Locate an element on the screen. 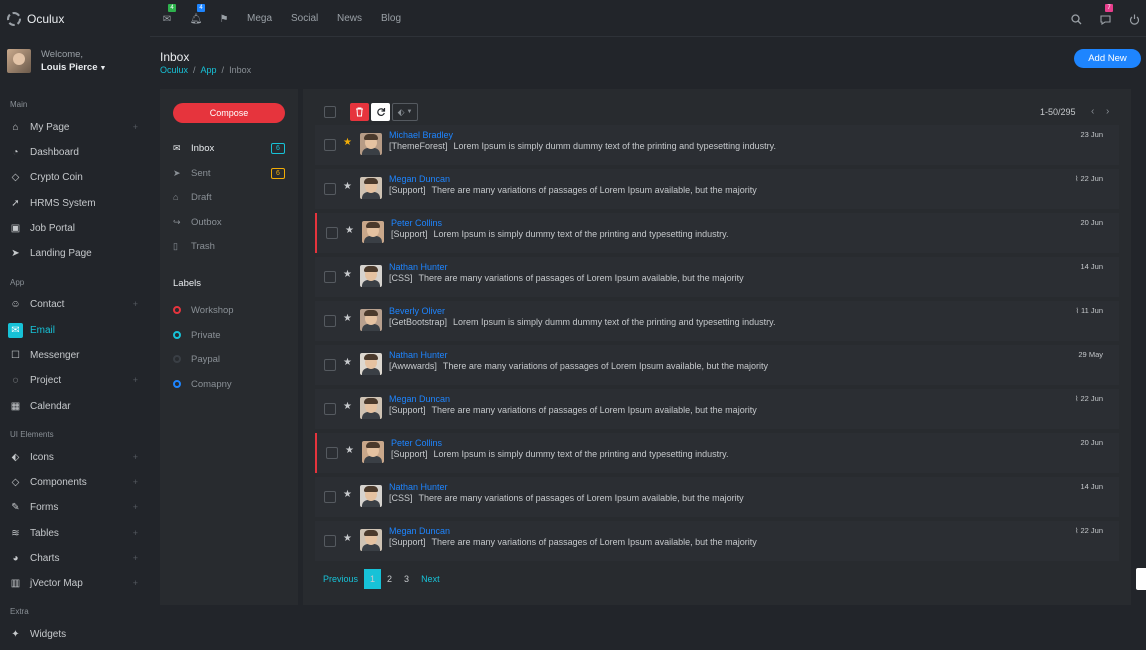  sidebar-item-icons: ⬖ Icons + is located at coordinates (74, 457).